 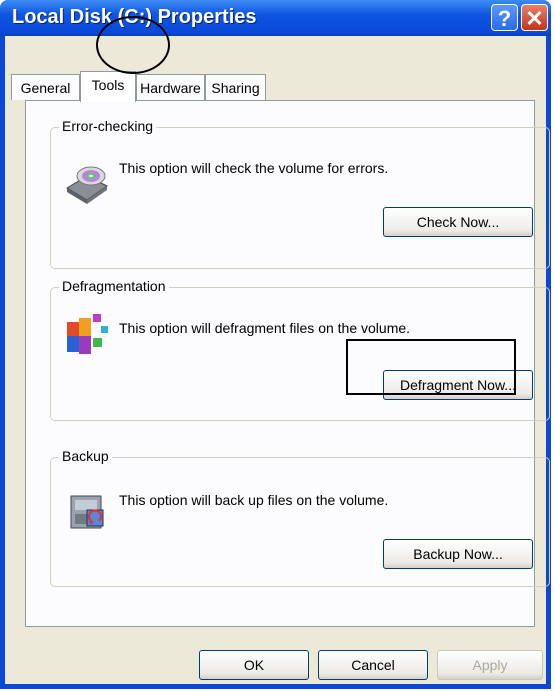 I want to click on backup-title: Backup, so click(x=85, y=456).